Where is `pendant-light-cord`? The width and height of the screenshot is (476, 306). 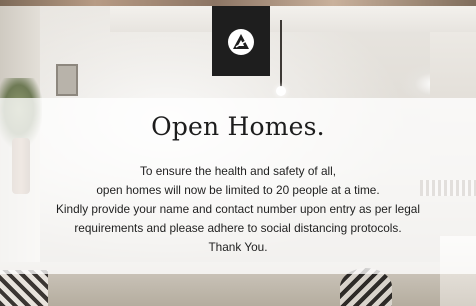 pendant-light-cord is located at coordinates (281, 55).